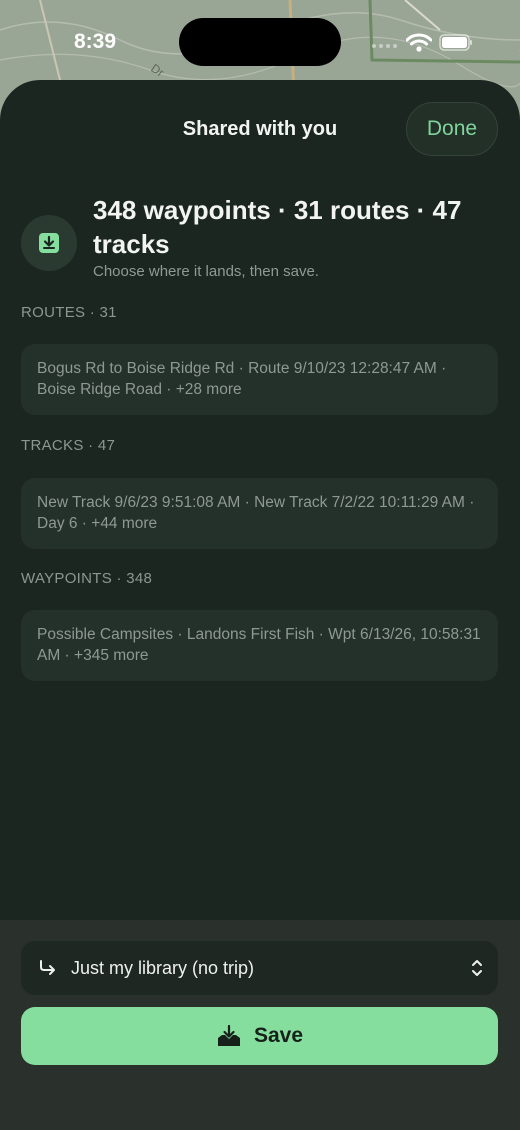  What do you see at coordinates (477, 968) in the screenshot?
I see `chevron-up-down-icon` at bounding box center [477, 968].